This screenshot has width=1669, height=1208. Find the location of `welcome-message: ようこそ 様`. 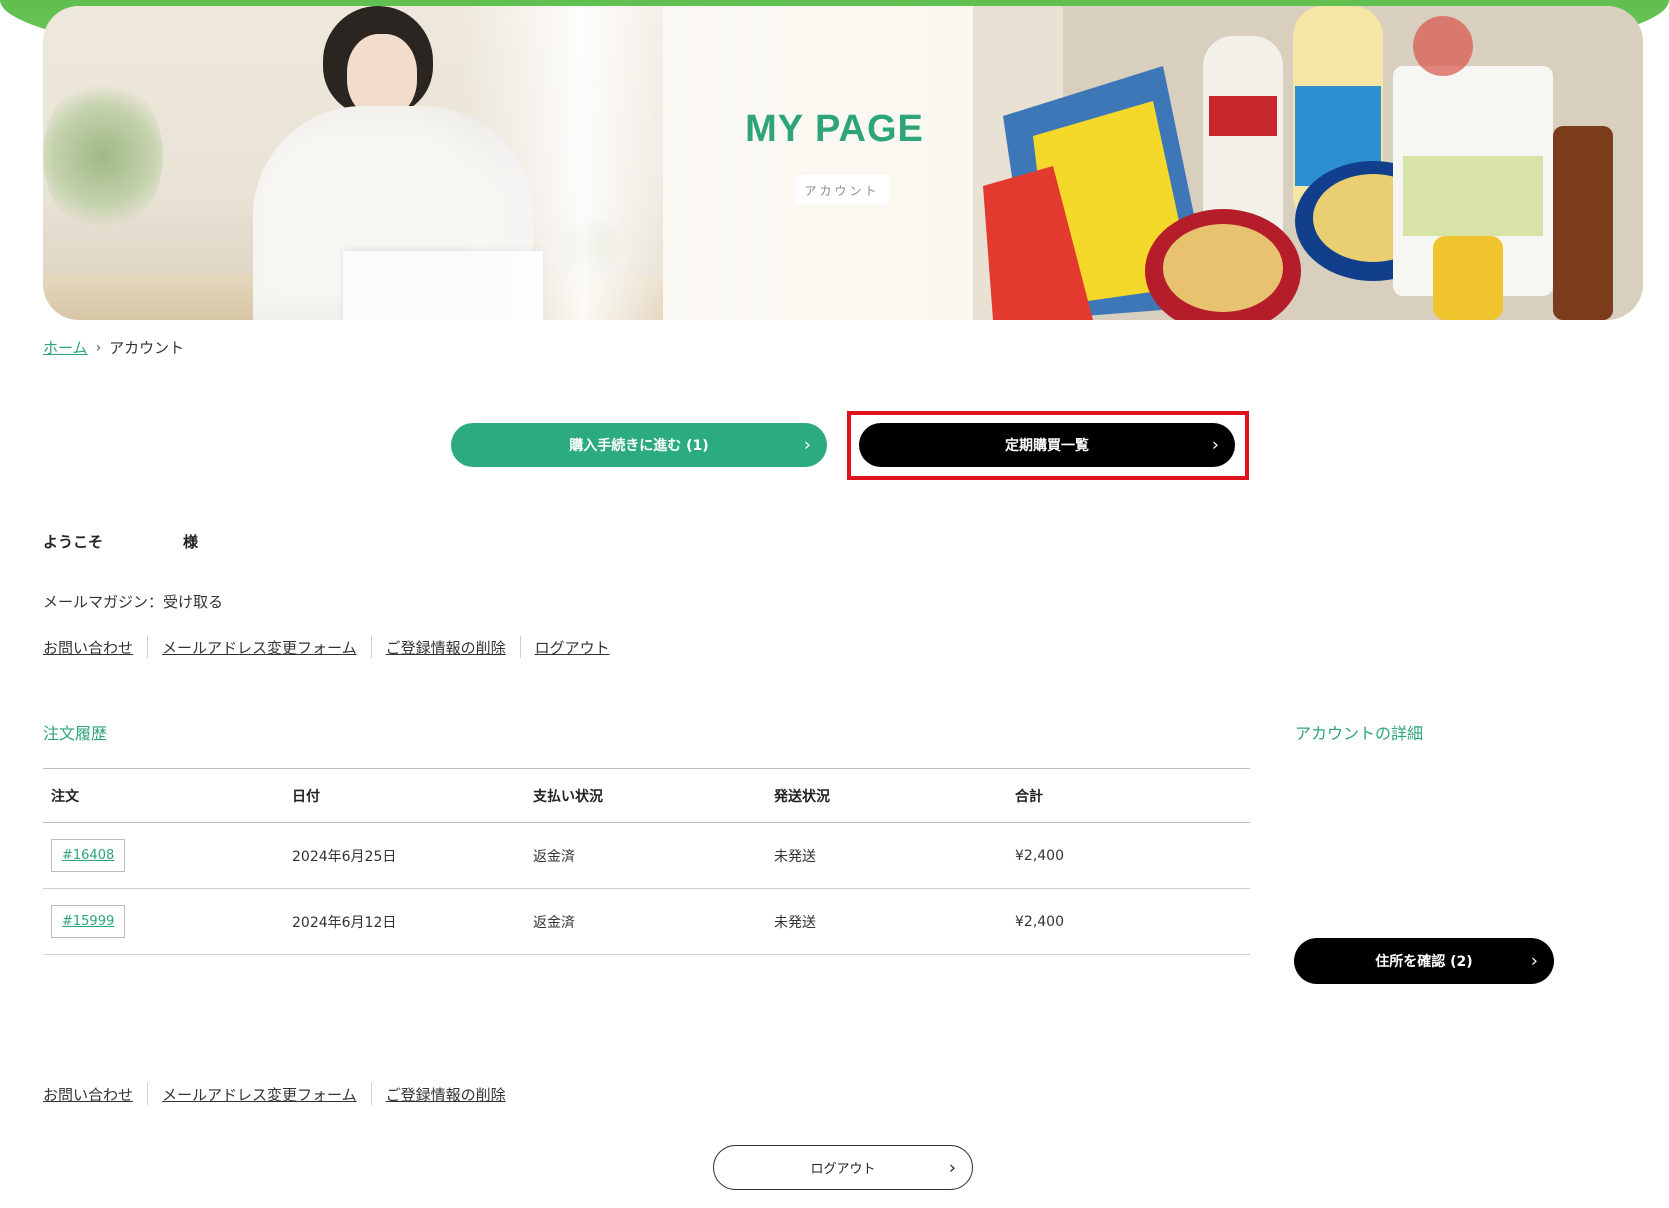

welcome-message: ようこそ 様 is located at coordinates (120, 541).